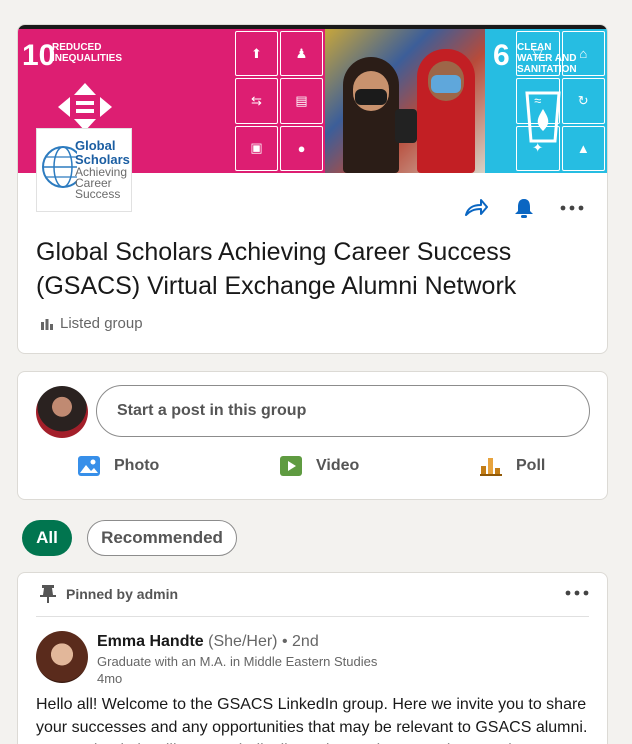  I want to click on photo-label: Photo, so click(137, 465).